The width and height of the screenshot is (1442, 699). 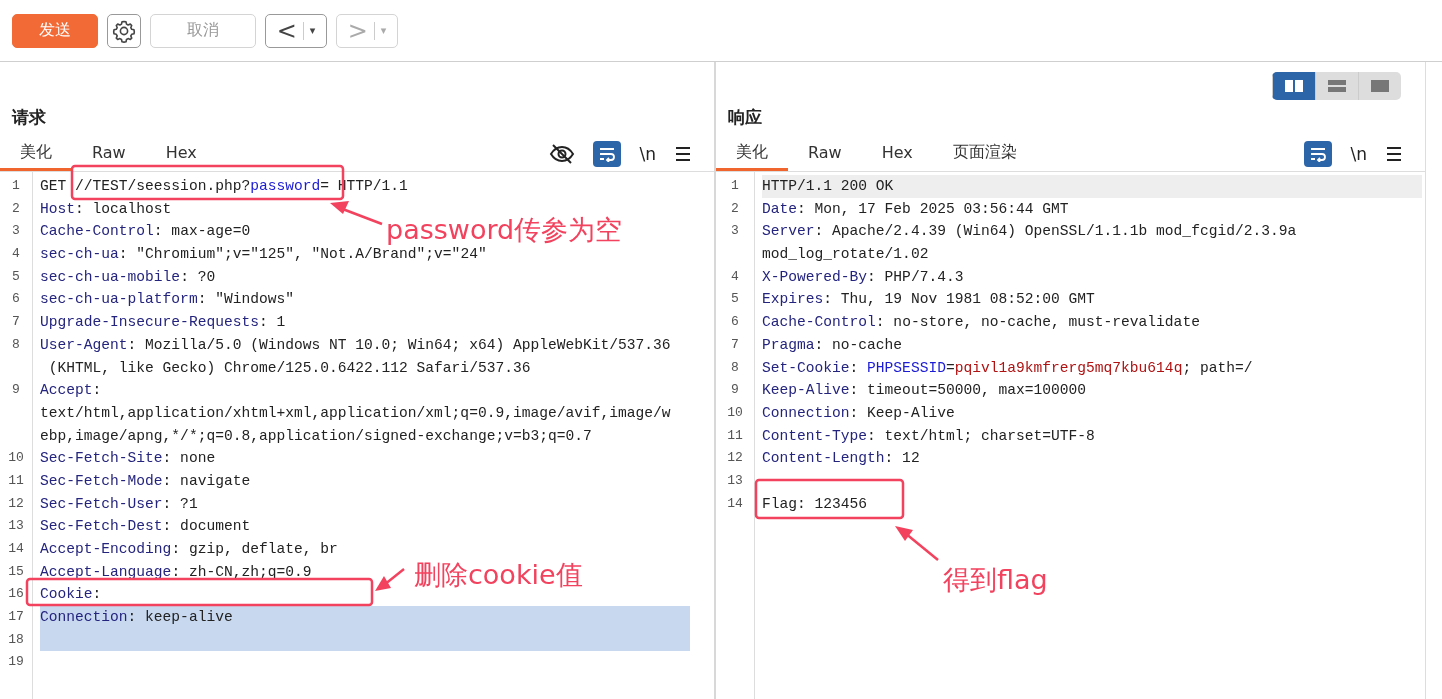 I want to click on code-text: : none, so click(x=189, y=458).